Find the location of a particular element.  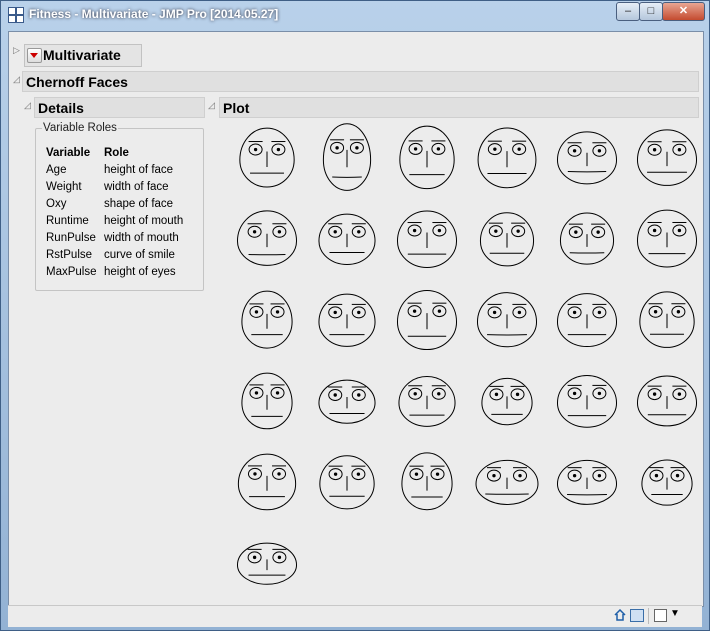

variable-cell: Runtime is located at coordinates (67, 220).